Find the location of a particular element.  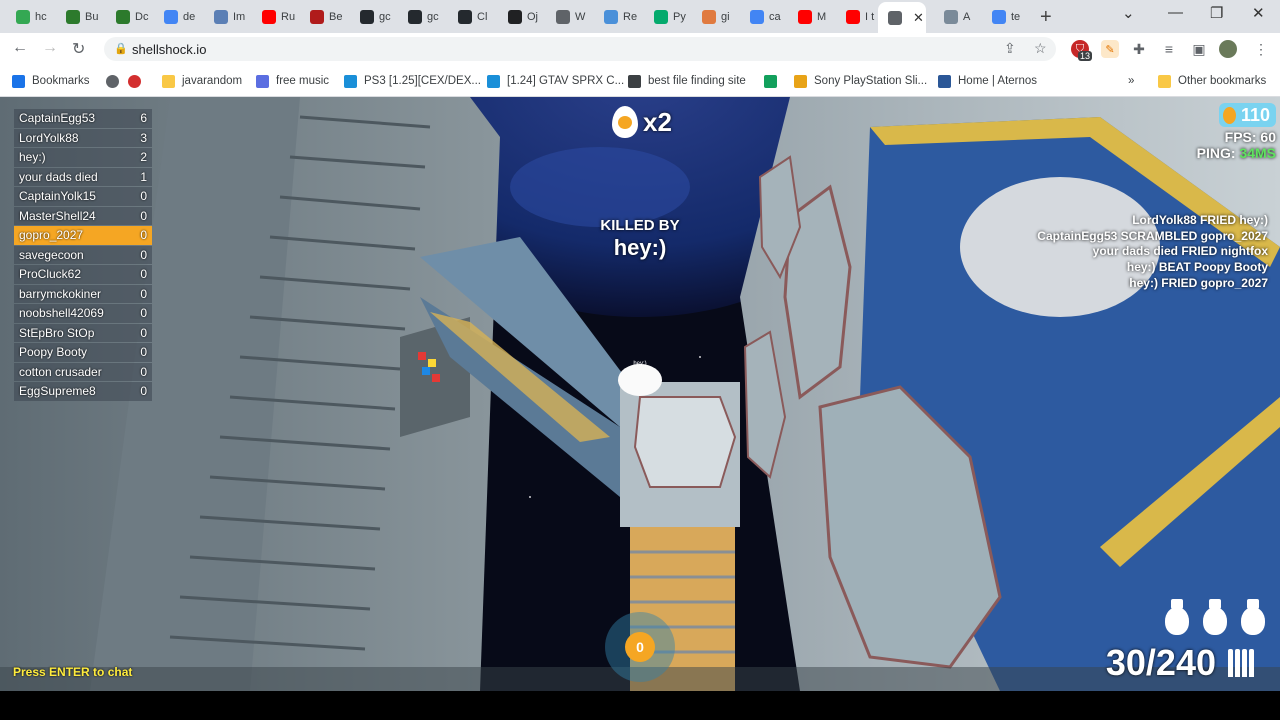

tab-6: Be is located at coordinates (331, 17).